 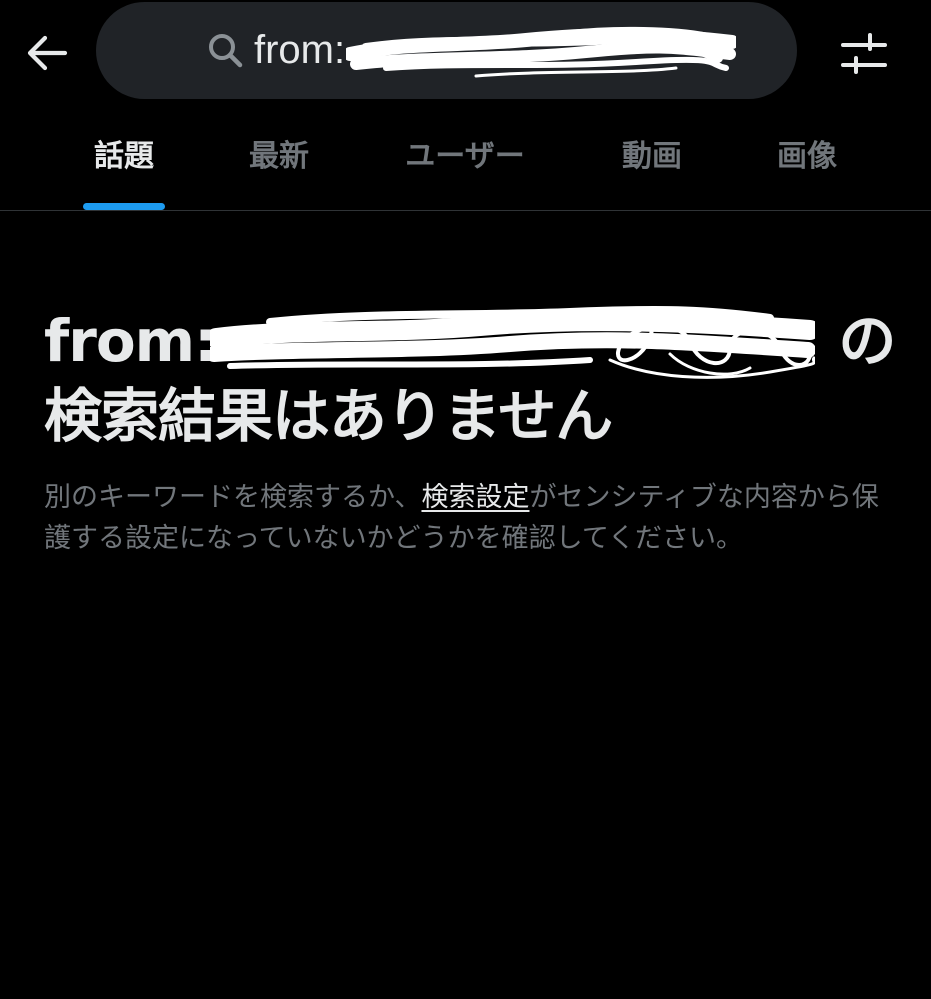 I want to click on sliders-icon, so click(x=864, y=53).